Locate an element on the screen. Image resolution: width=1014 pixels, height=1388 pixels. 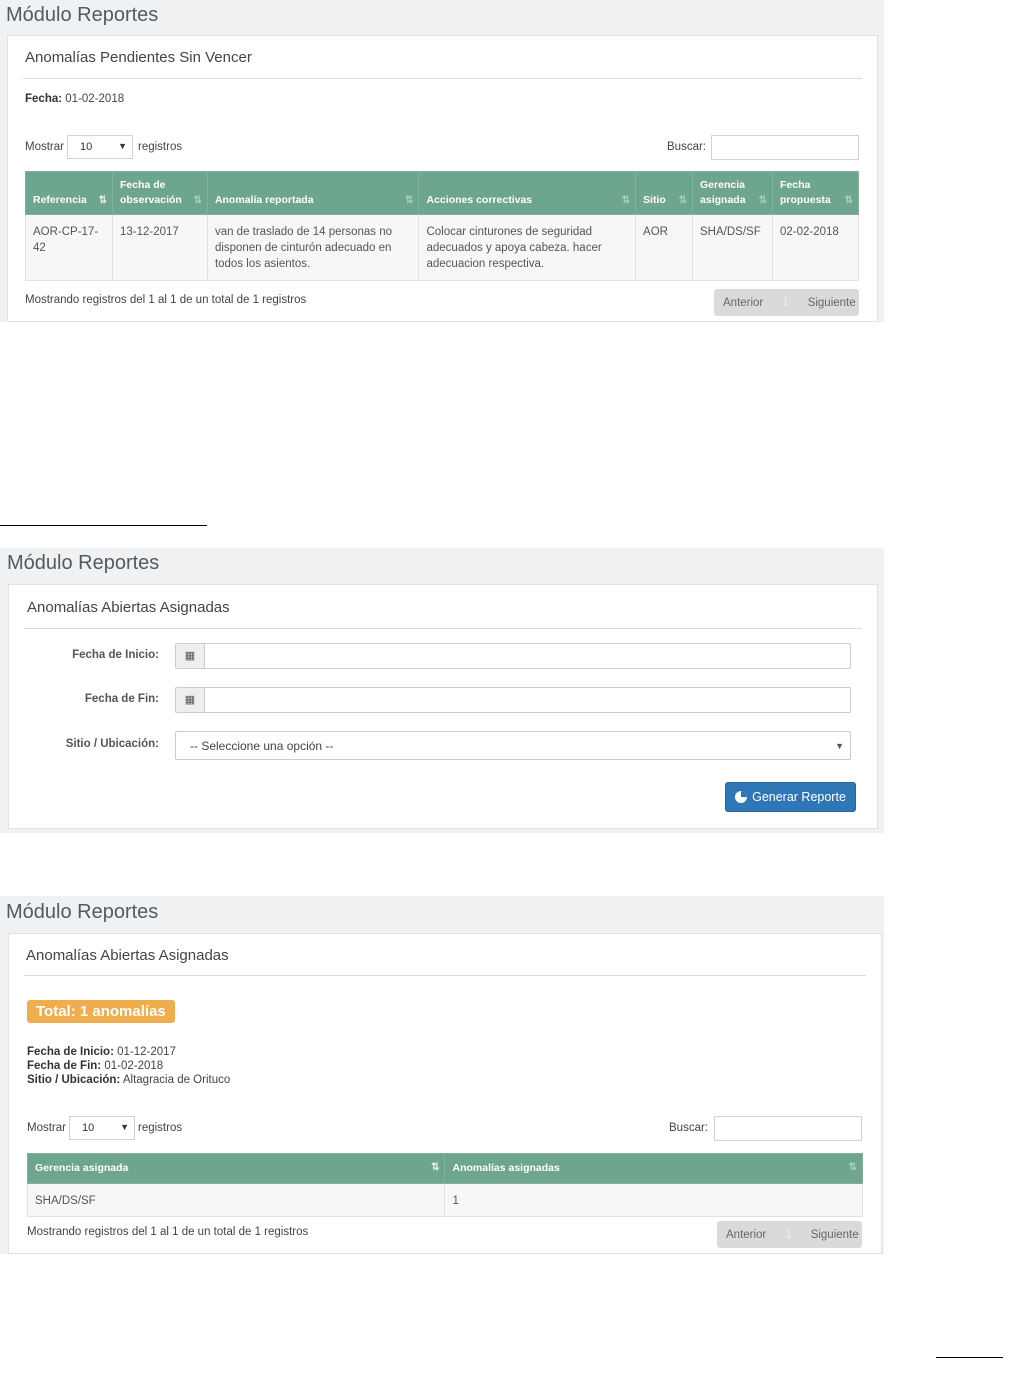
table-cell: AOR-CP-17-42 is located at coordinates (69, 247).